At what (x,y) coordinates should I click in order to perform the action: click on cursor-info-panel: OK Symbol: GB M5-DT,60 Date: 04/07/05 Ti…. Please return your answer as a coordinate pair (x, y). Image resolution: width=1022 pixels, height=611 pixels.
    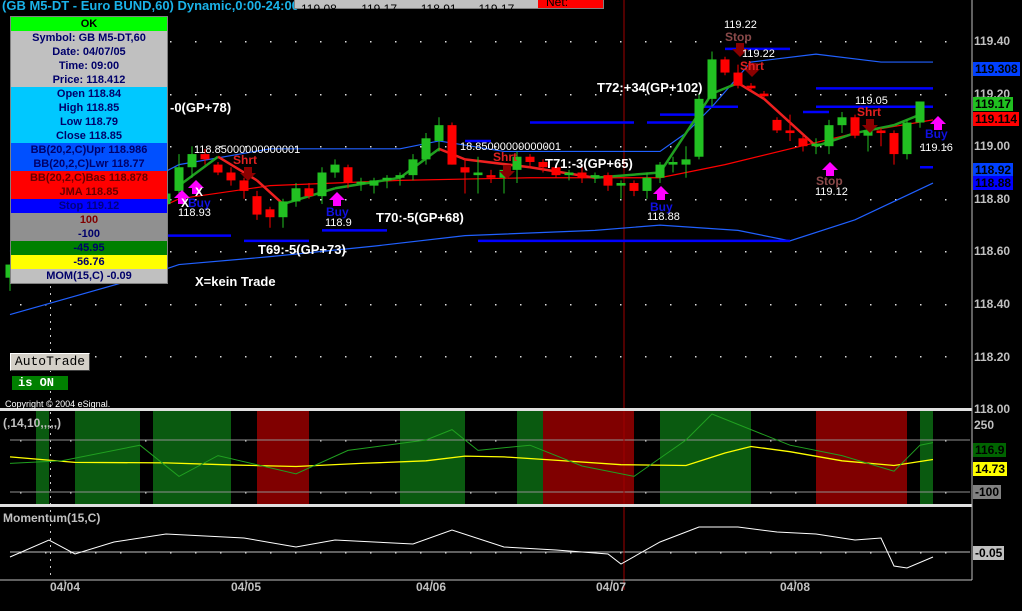
    Looking at the image, I should click on (89, 150).